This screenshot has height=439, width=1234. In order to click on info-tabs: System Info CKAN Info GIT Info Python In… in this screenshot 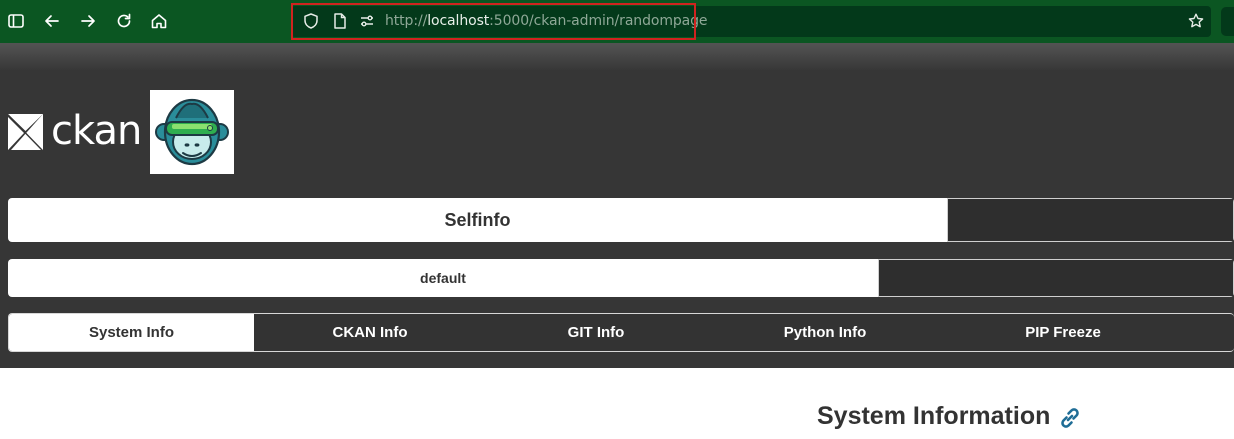, I will do `click(621, 332)`.